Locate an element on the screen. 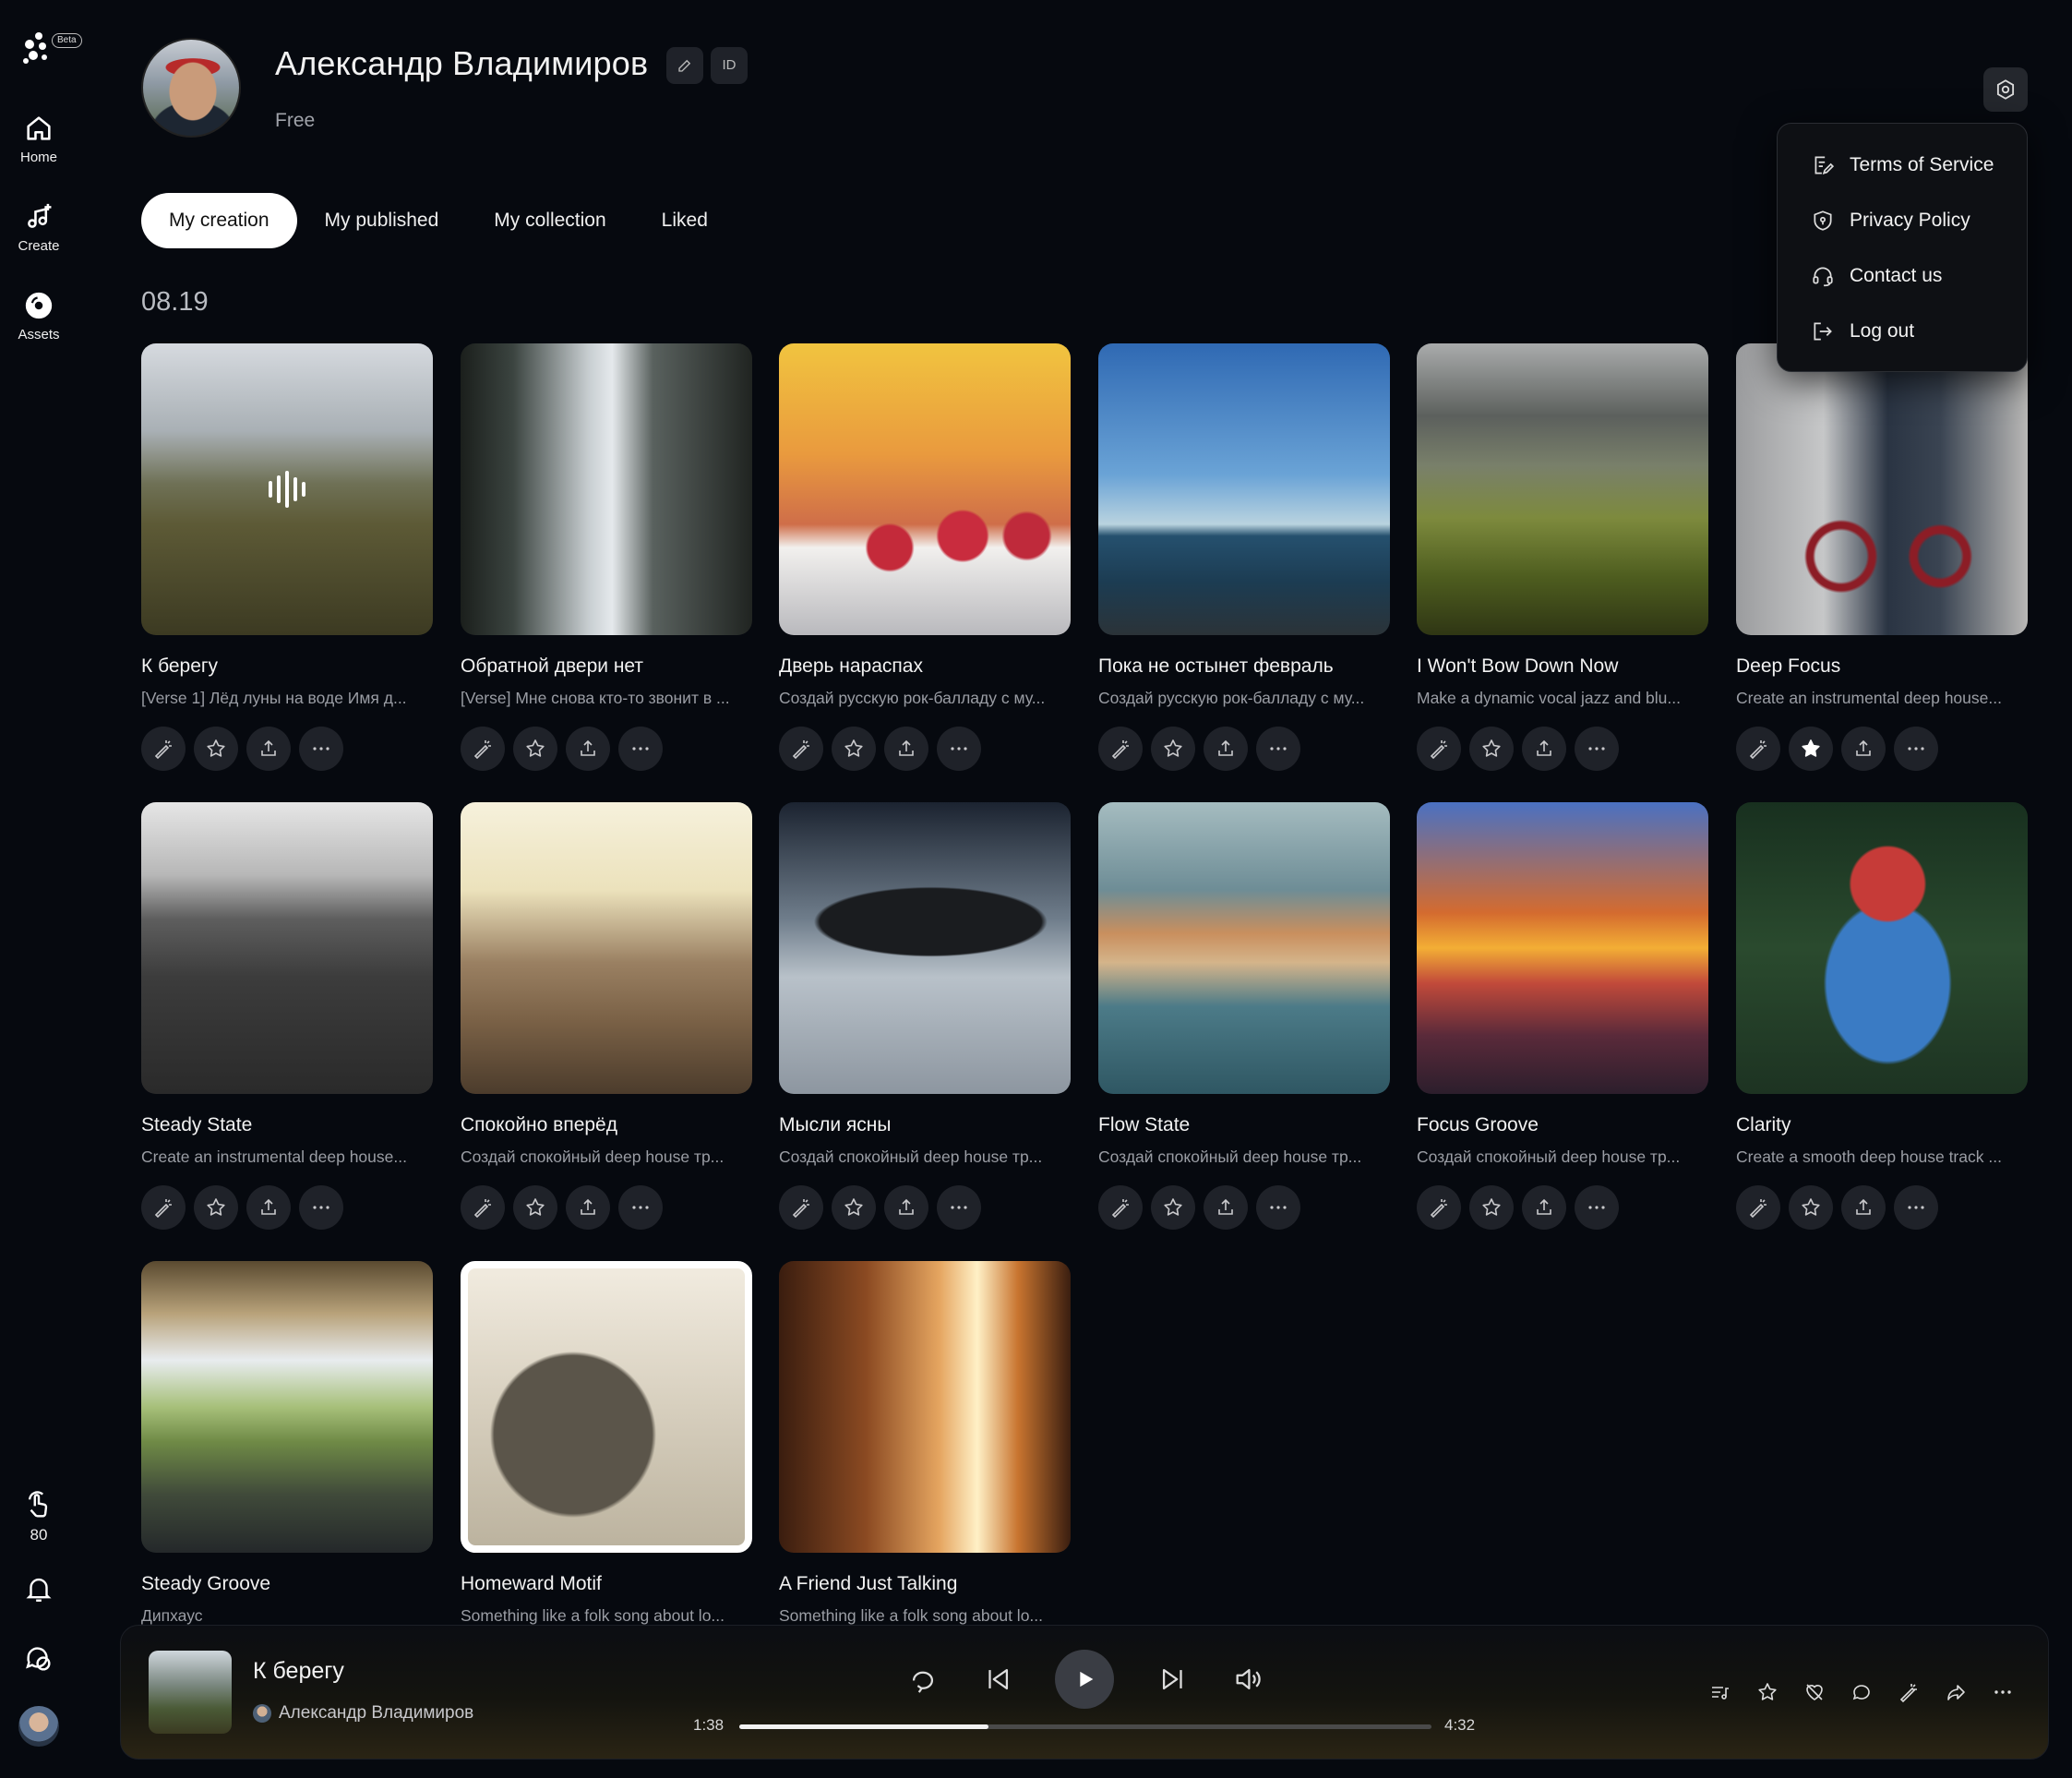 Image resolution: width=2072 pixels, height=1778 pixels. song-title: I Won't Bow Down Now is located at coordinates (1563, 666).